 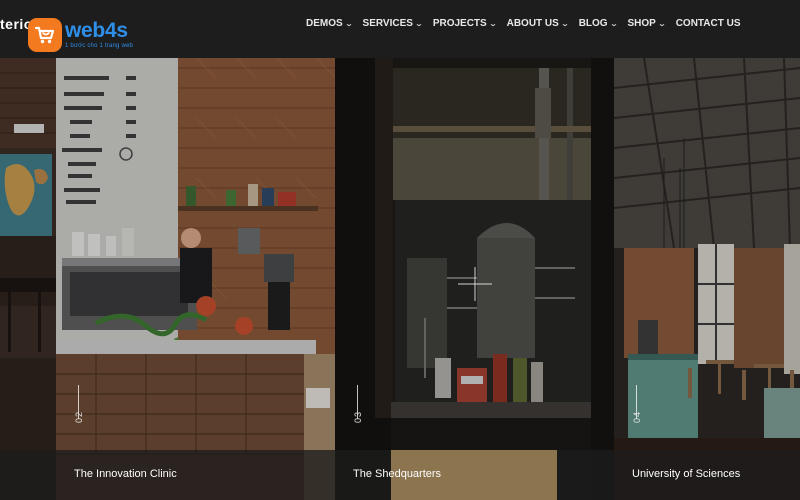 I want to click on project-panel-partial, so click(x=28, y=279).